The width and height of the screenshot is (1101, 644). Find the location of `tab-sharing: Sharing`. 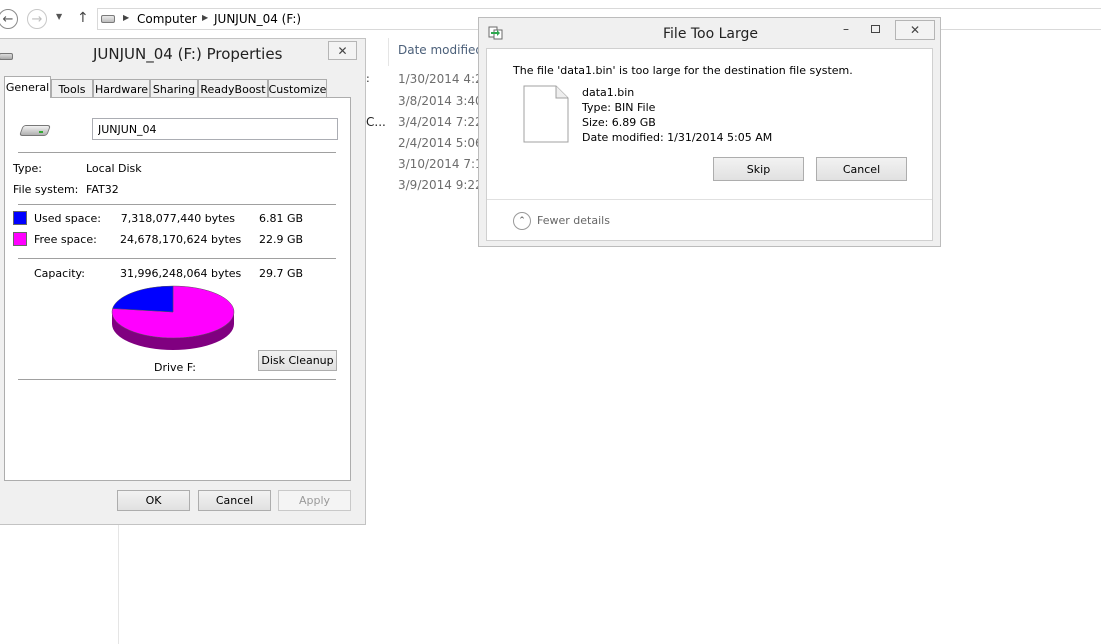

tab-sharing: Sharing is located at coordinates (174, 88).